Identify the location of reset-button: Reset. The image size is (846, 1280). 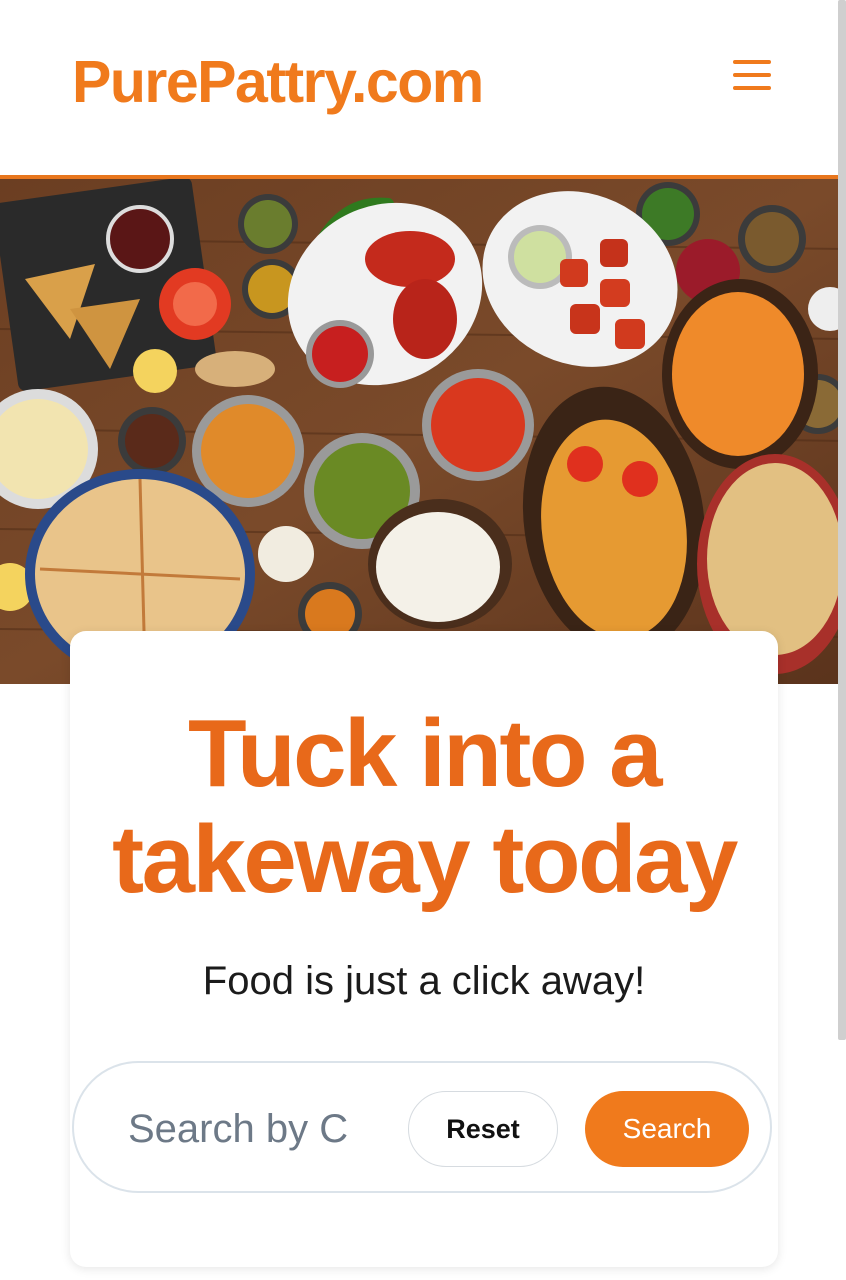
(483, 1129).